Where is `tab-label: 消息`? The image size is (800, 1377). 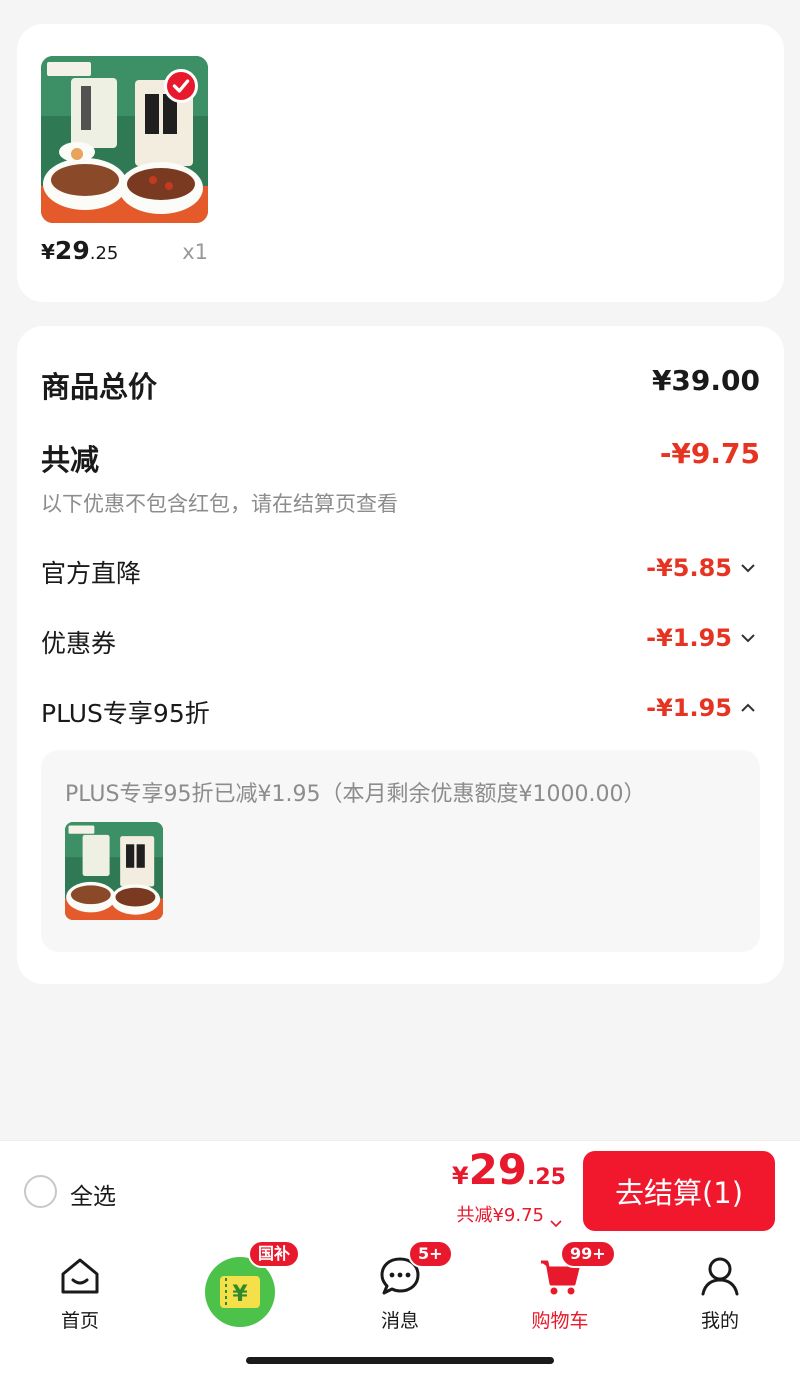 tab-label: 消息 is located at coordinates (399, 1321).